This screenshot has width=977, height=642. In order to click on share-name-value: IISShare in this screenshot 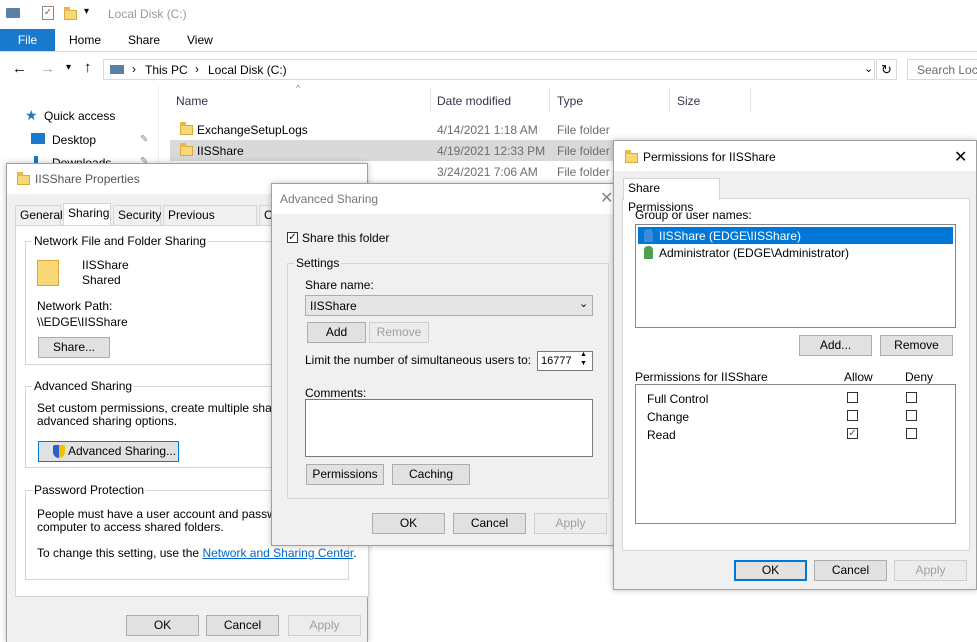, I will do `click(333, 306)`.